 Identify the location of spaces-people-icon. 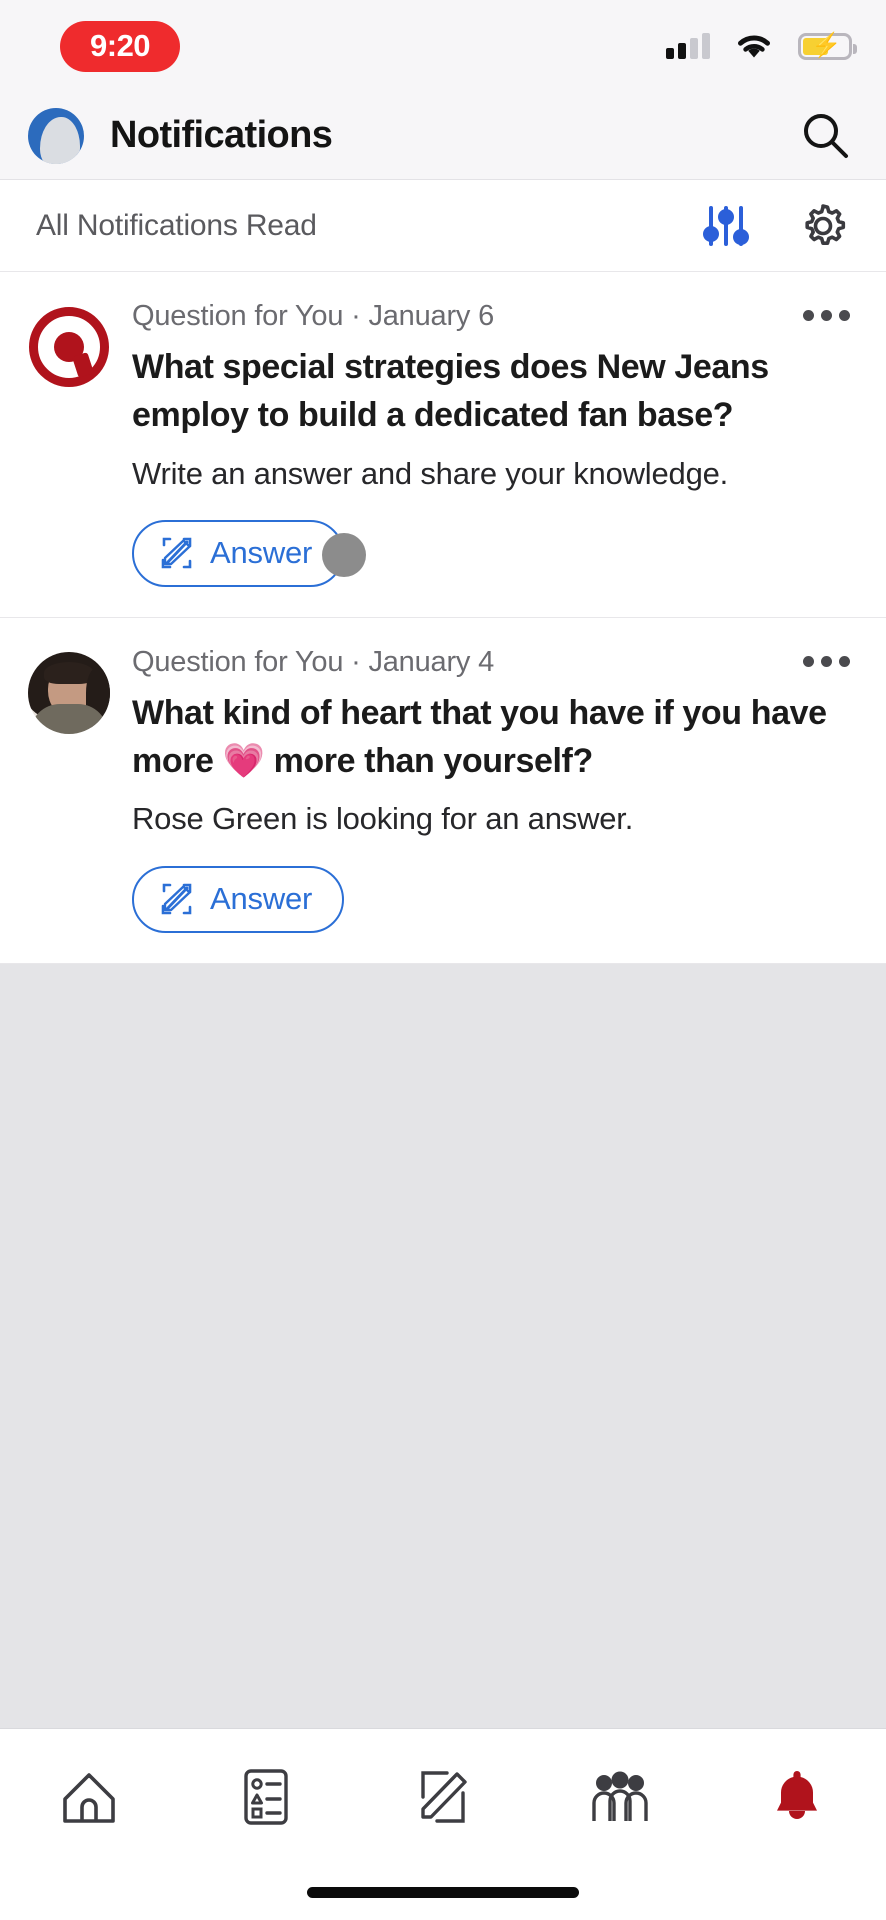
(620, 1796).